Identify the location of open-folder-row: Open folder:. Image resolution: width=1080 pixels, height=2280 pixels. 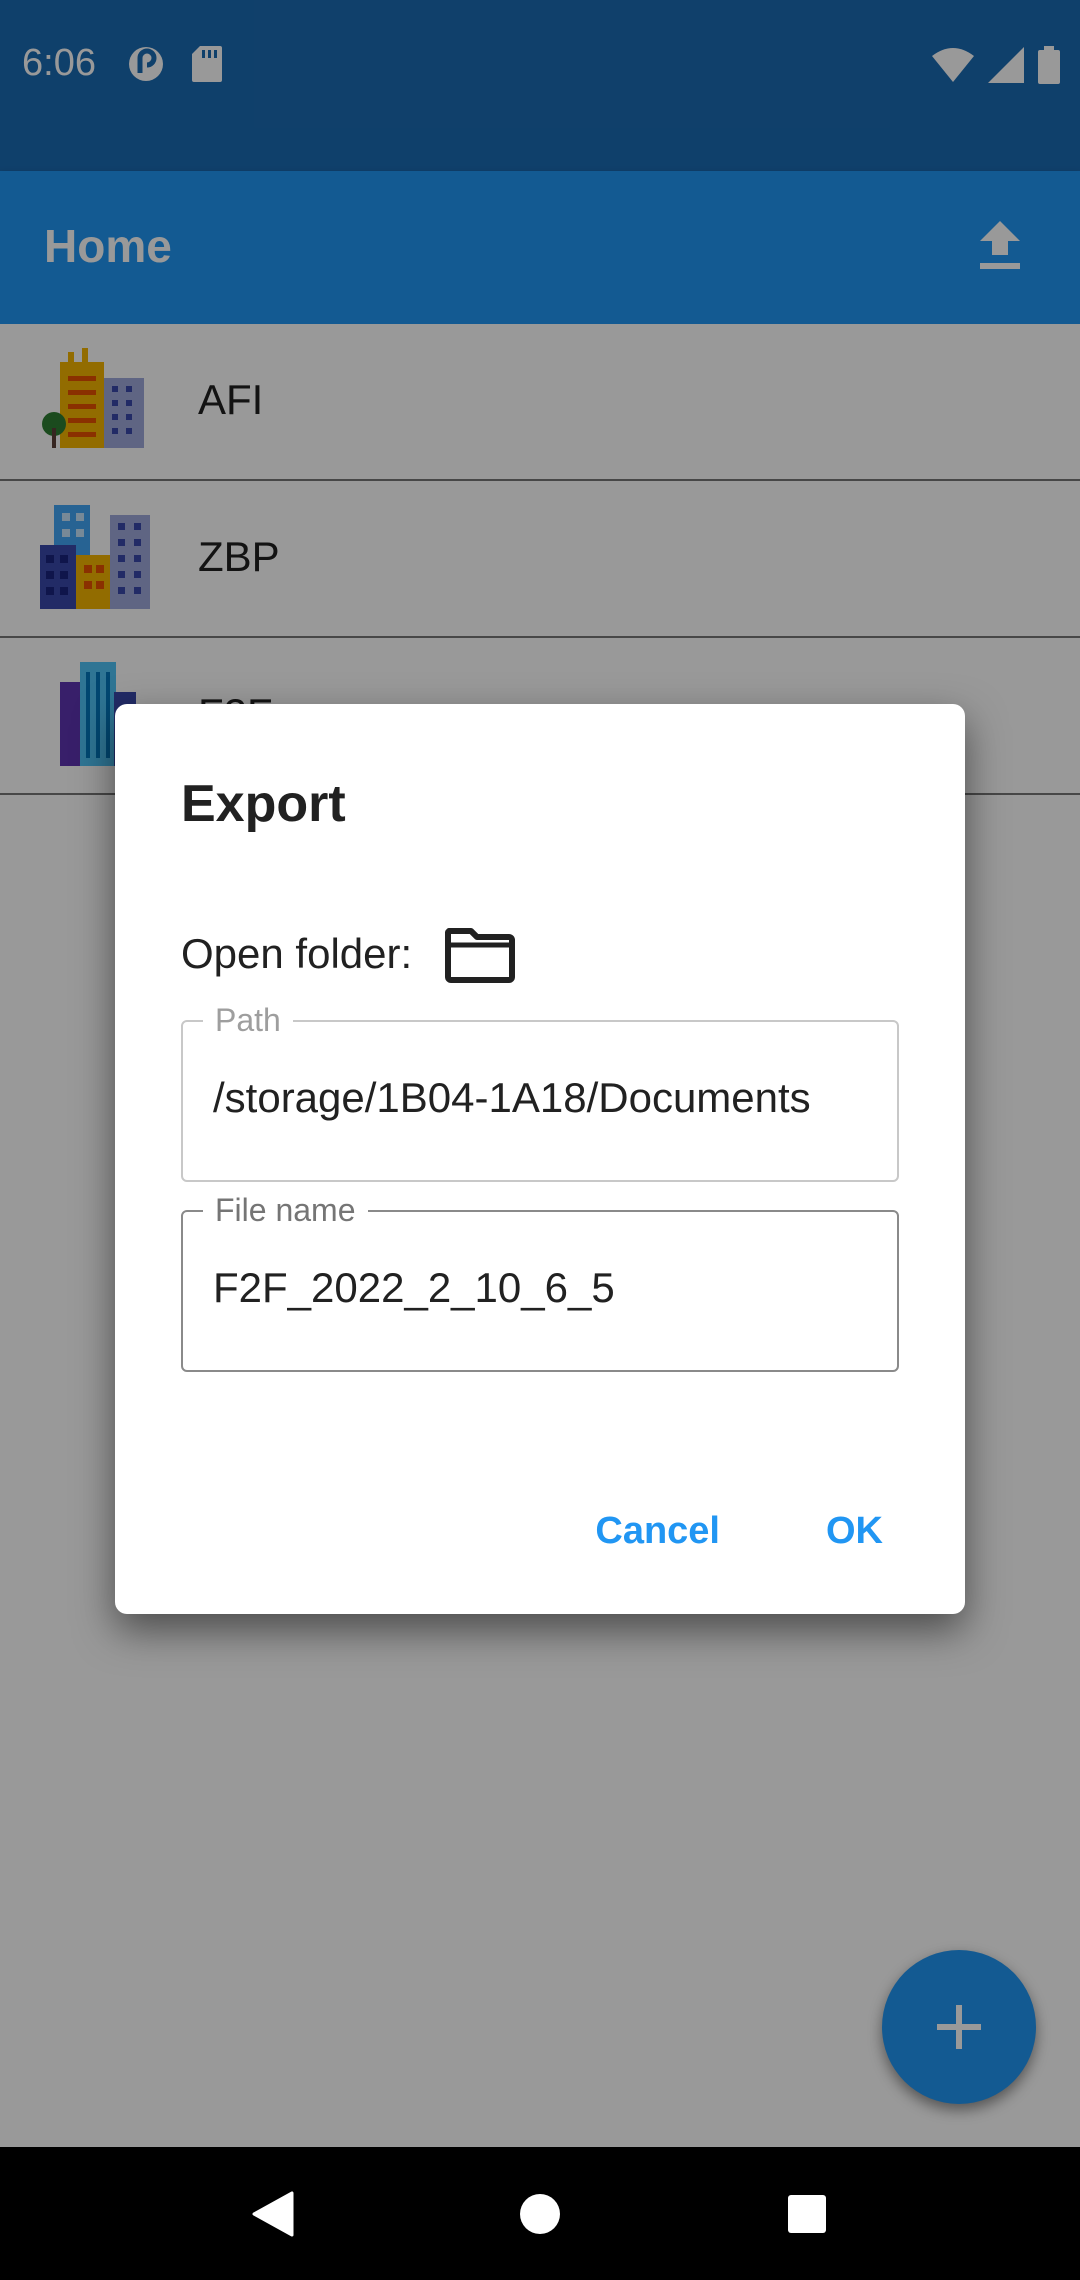
(349, 954).